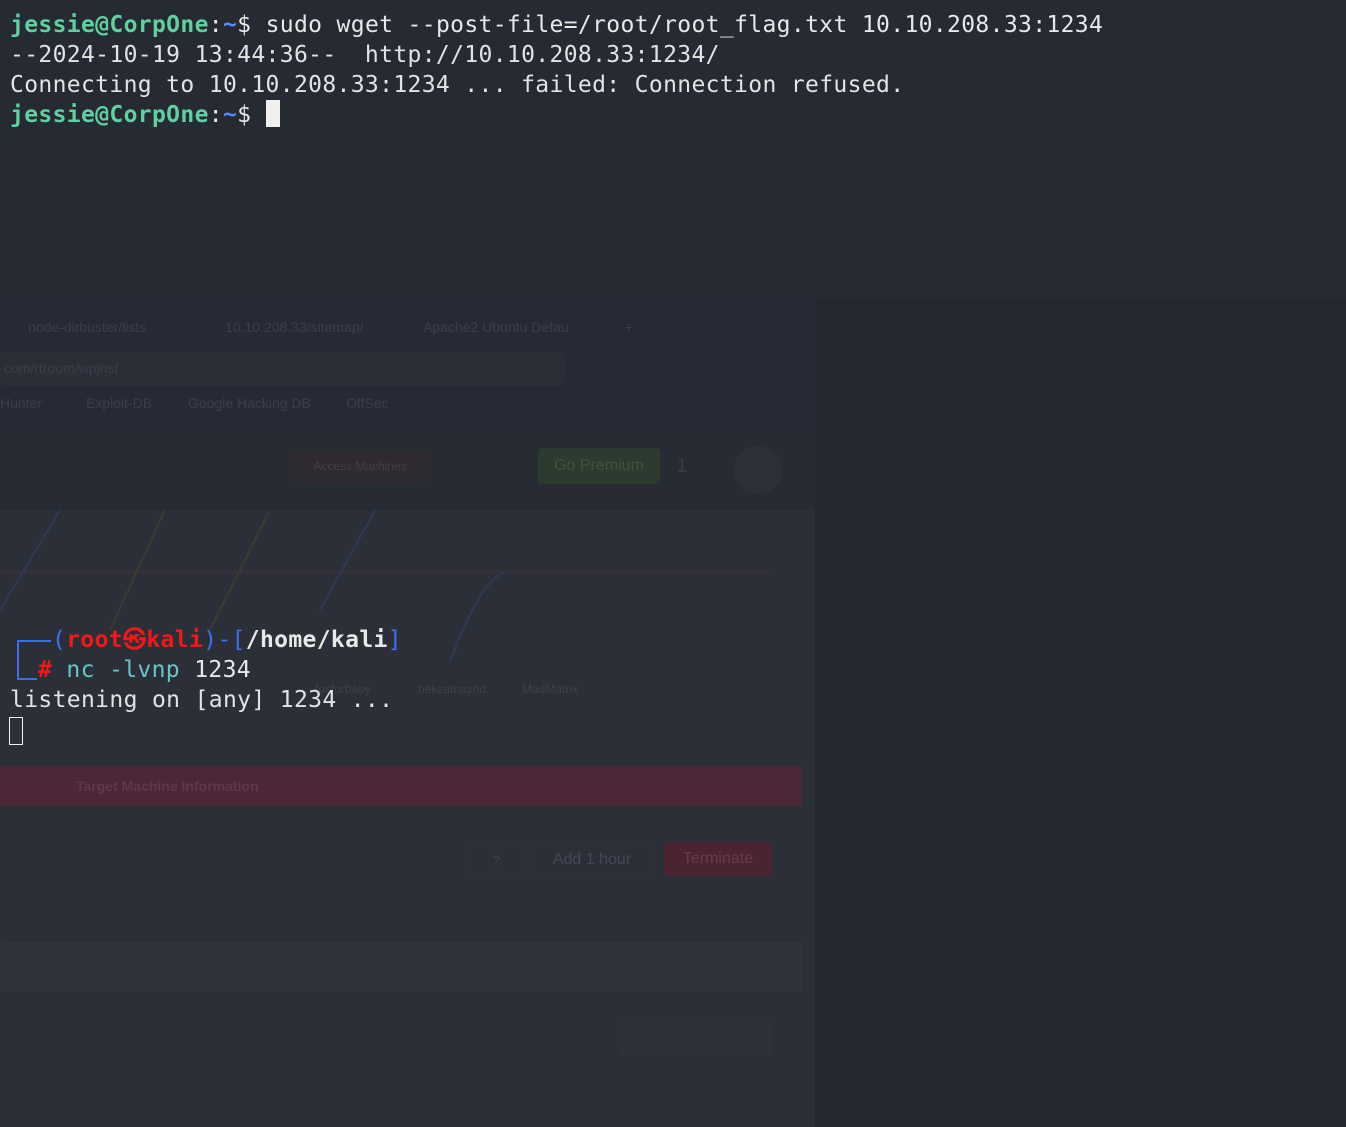 This screenshot has height=1127, width=1346. I want to click on prompt-path: ~, so click(230, 25).